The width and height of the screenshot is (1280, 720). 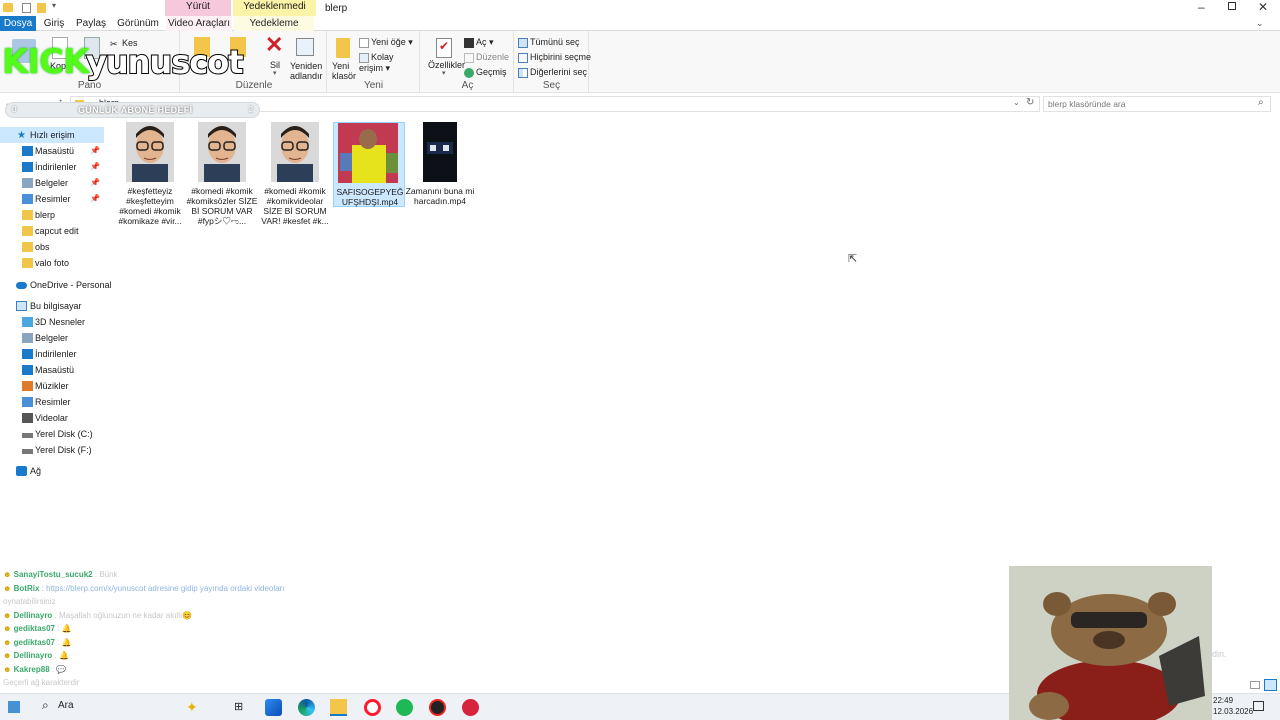 What do you see at coordinates (52, 450) in the screenshot?
I see `nav-pc-item: Yerel Disk (F:)` at bounding box center [52, 450].